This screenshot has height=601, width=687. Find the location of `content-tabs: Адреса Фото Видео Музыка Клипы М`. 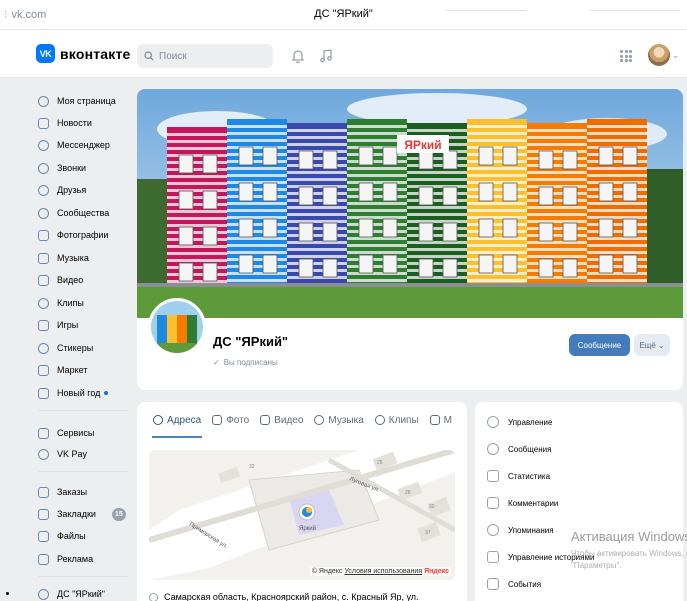

content-tabs: Адреса Фото Видео Музыка Клипы М is located at coordinates (302, 420).